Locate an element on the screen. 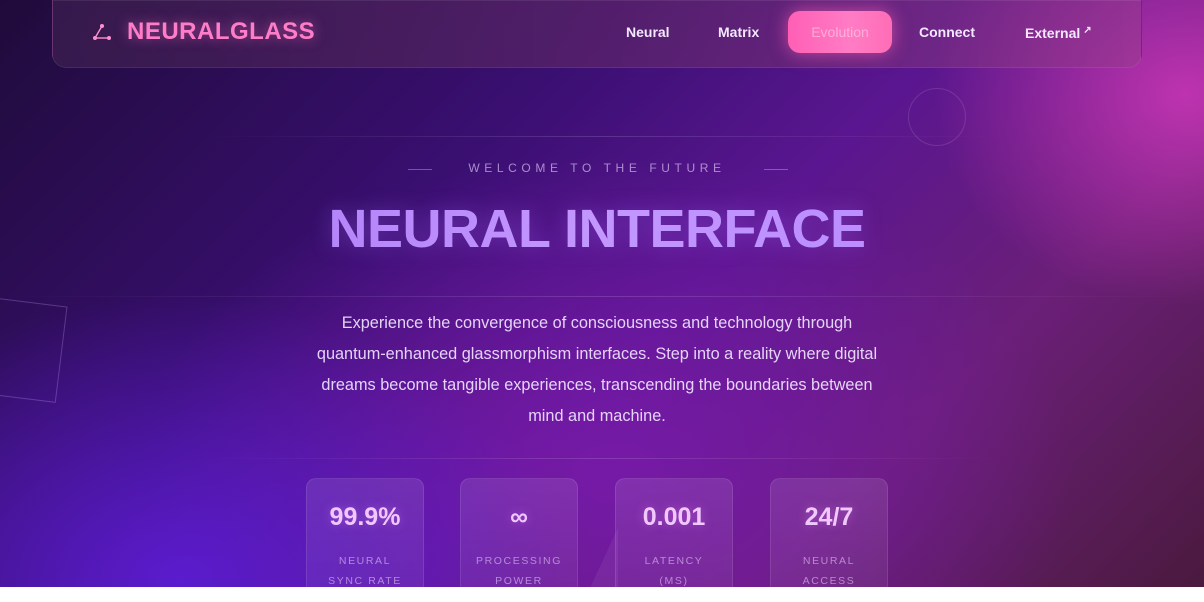  external-arrow-icon: ↗ is located at coordinates (1087, 30).